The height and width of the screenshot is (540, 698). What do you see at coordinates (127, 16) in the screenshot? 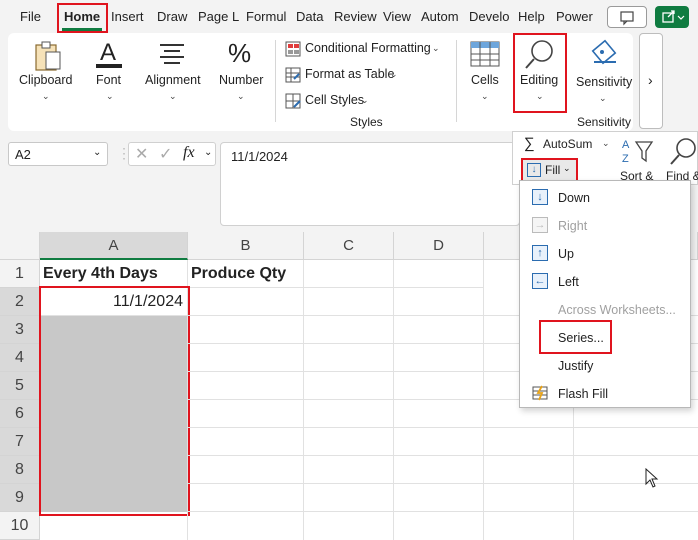
I see `tab-insert: Insert` at bounding box center [127, 16].